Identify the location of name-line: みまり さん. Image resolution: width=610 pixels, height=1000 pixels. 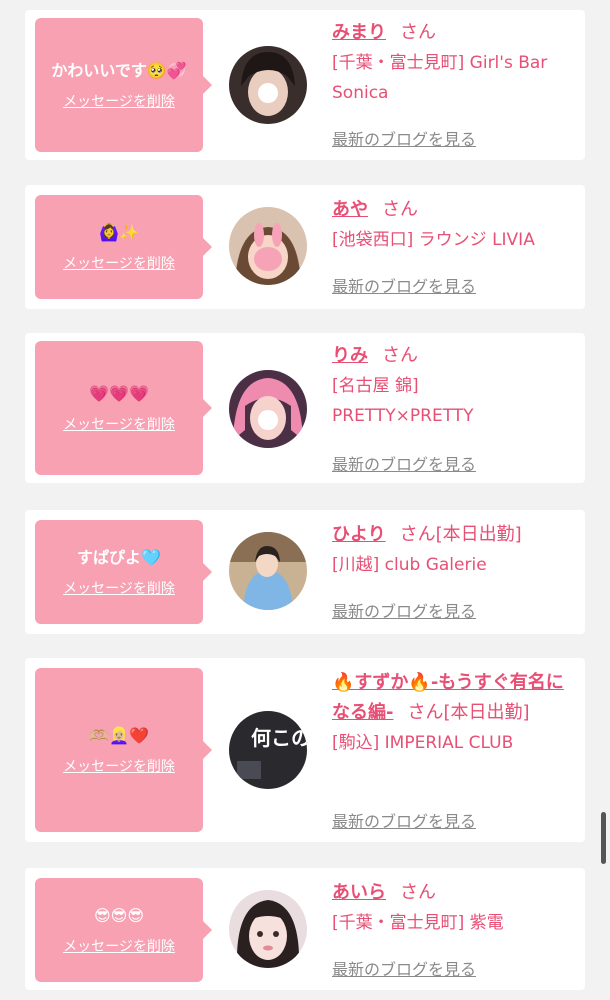
(456, 33).